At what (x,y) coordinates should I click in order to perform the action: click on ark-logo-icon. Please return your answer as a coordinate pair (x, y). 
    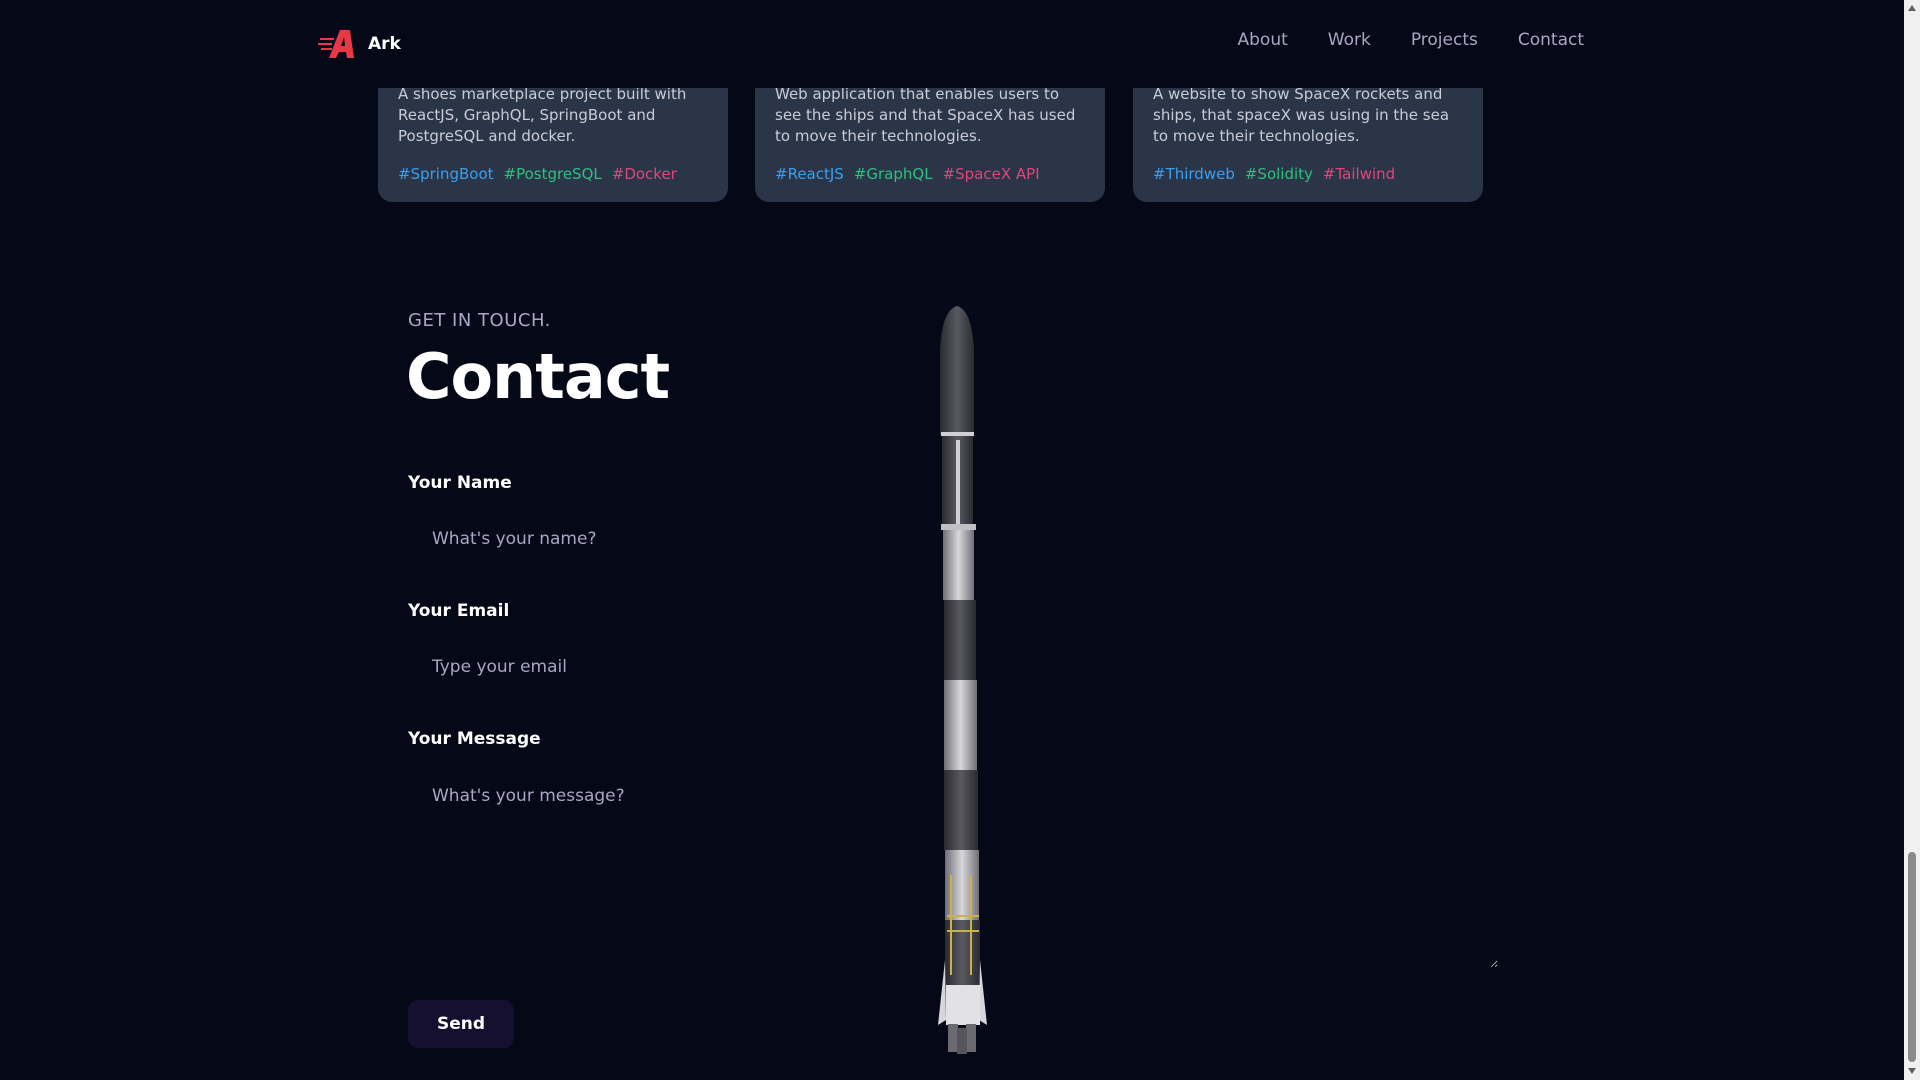
    Looking at the image, I should click on (336, 44).